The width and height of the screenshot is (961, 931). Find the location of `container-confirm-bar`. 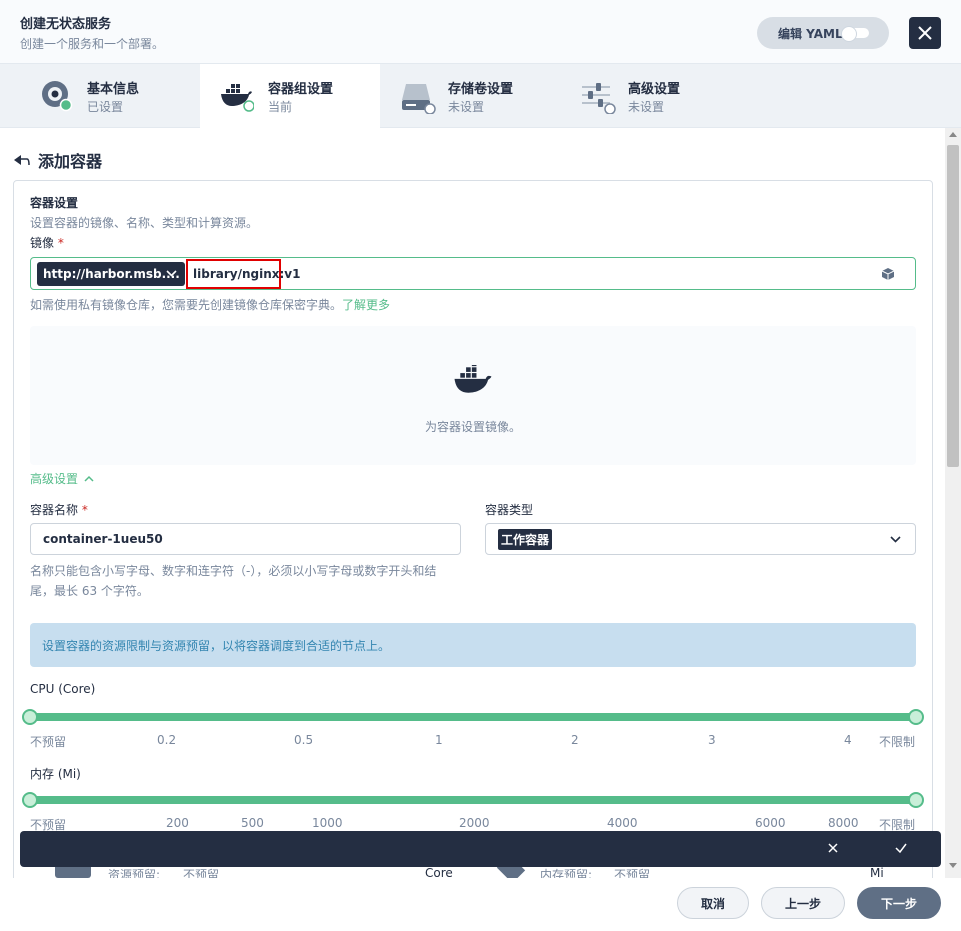

container-confirm-bar is located at coordinates (480, 849).